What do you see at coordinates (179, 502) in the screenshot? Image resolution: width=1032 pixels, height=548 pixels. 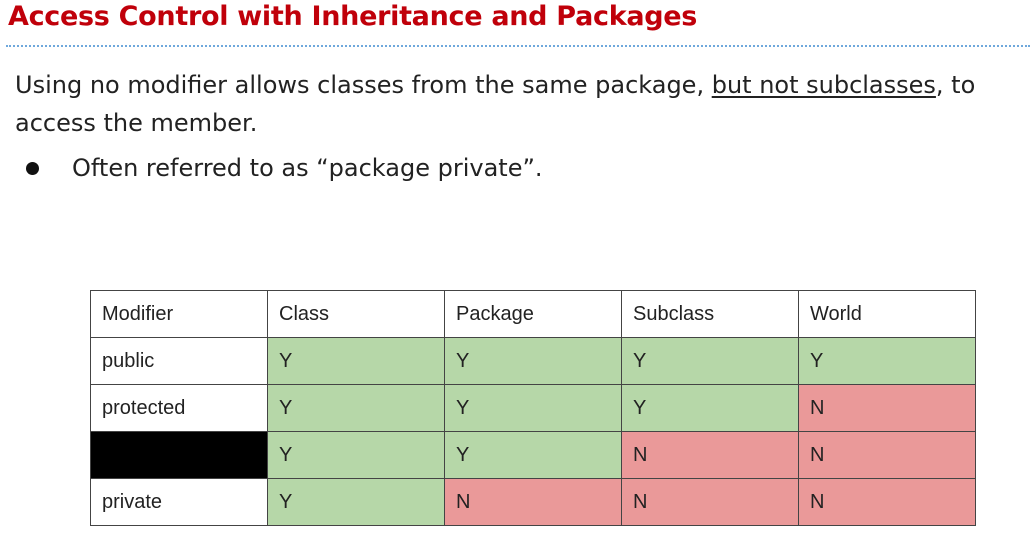 I see `modifier-cell: private` at bounding box center [179, 502].